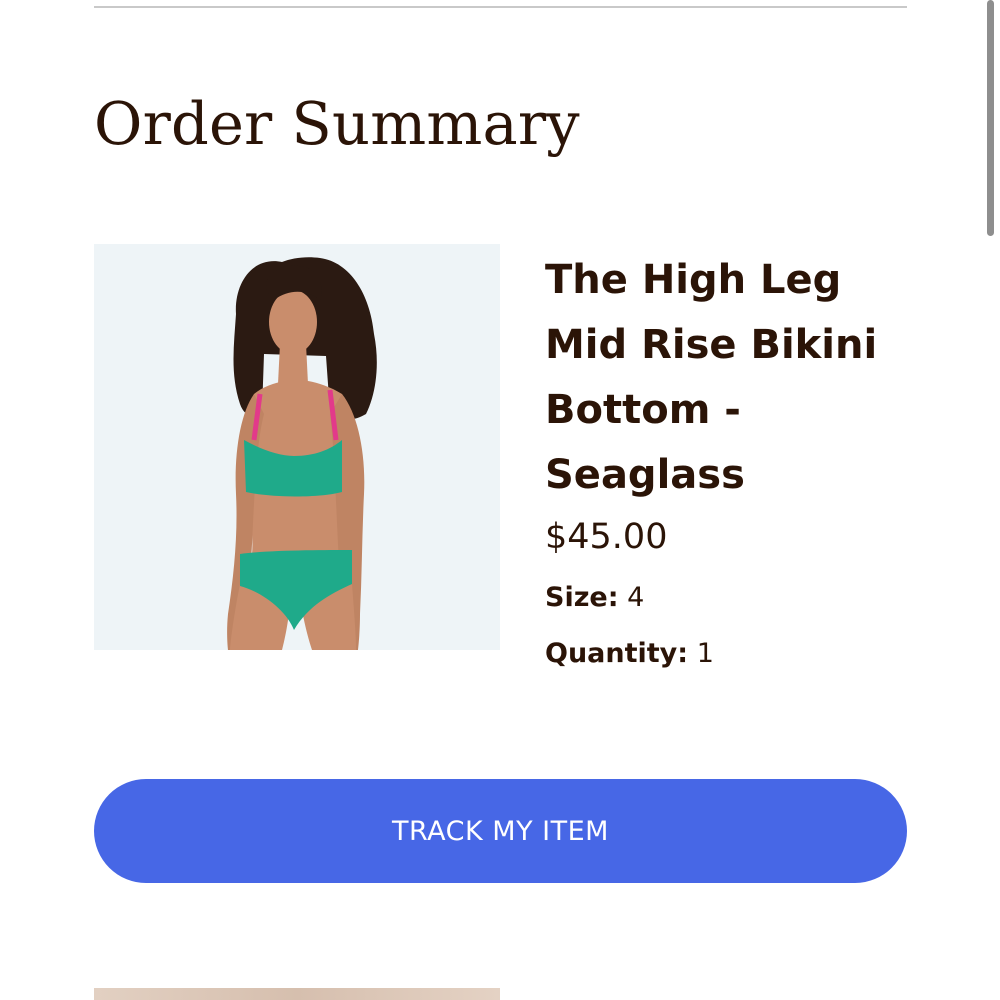  Describe the element at coordinates (337, 123) in the screenshot. I see `page-title: Order Summary` at that location.